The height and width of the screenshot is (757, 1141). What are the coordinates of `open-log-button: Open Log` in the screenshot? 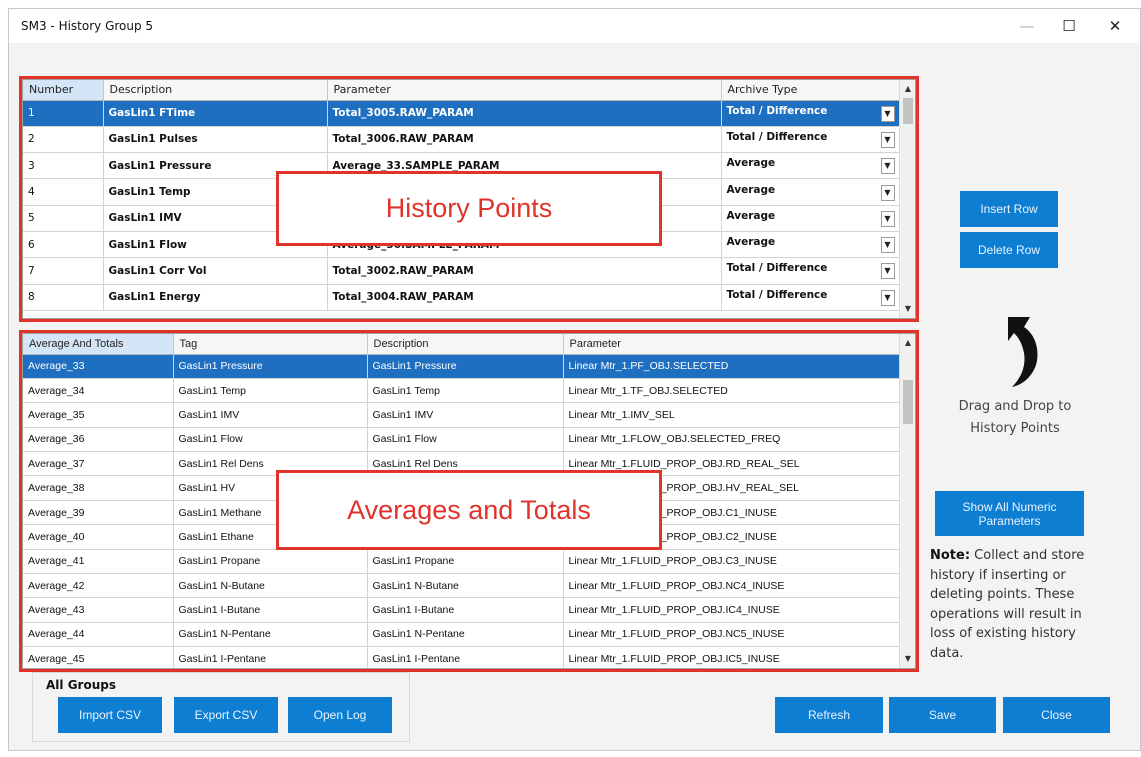 It's located at (340, 715).